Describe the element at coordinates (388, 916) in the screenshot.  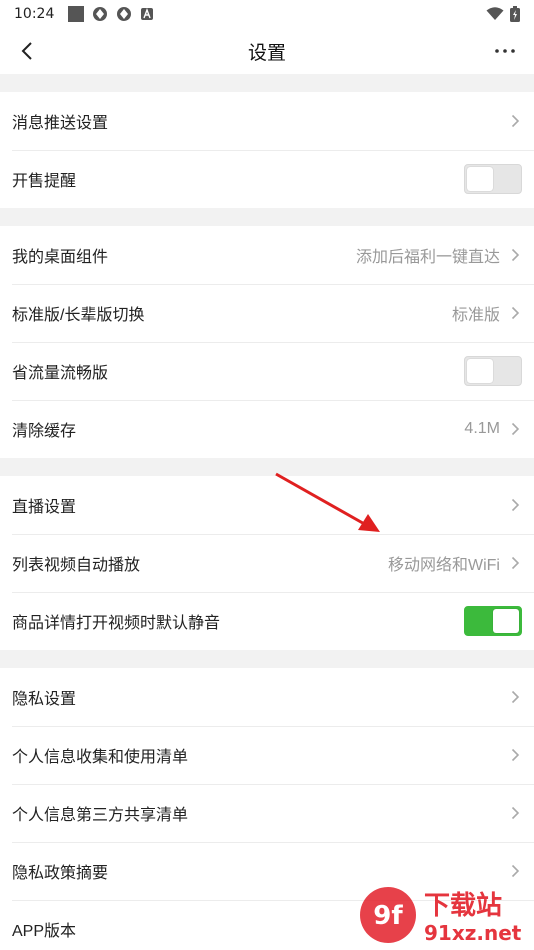
I see `svg-text: 9f` at that location.